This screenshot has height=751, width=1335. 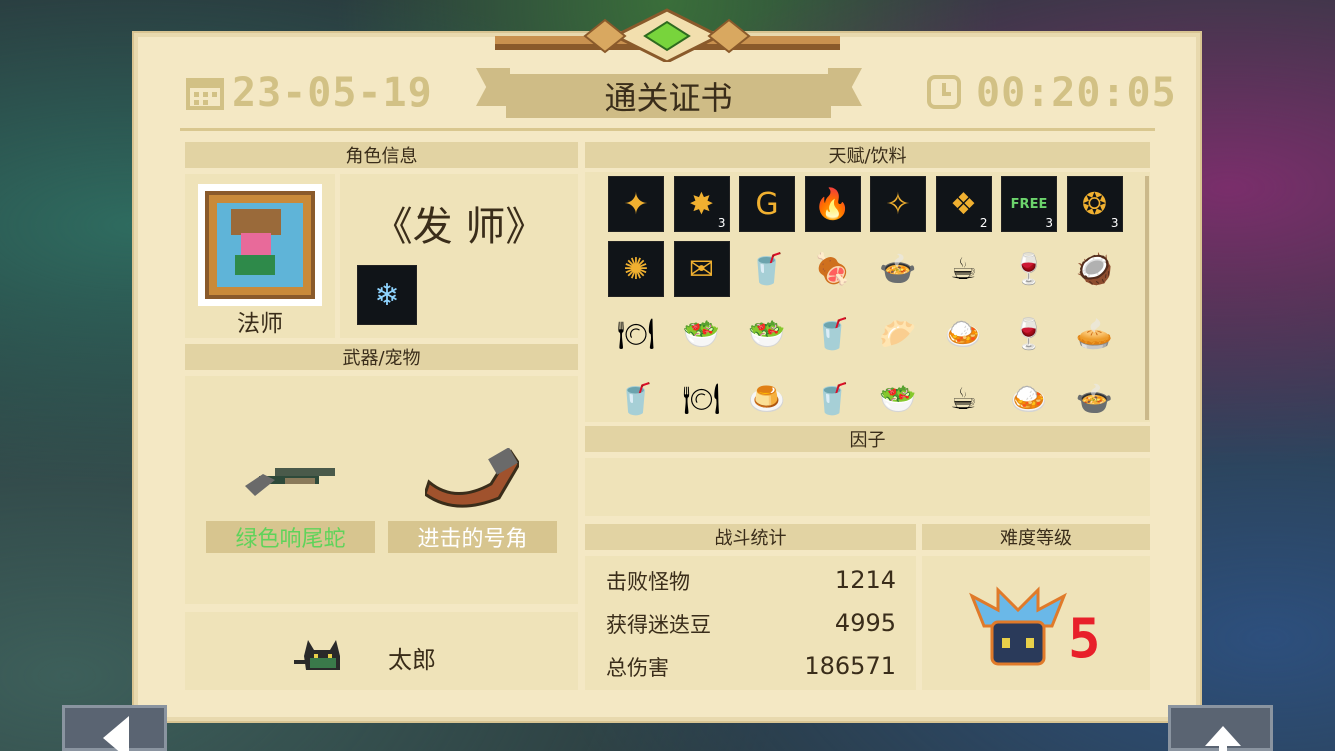 What do you see at coordinates (291, 480) in the screenshot?
I see `shotgun-icon` at bounding box center [291, 480].